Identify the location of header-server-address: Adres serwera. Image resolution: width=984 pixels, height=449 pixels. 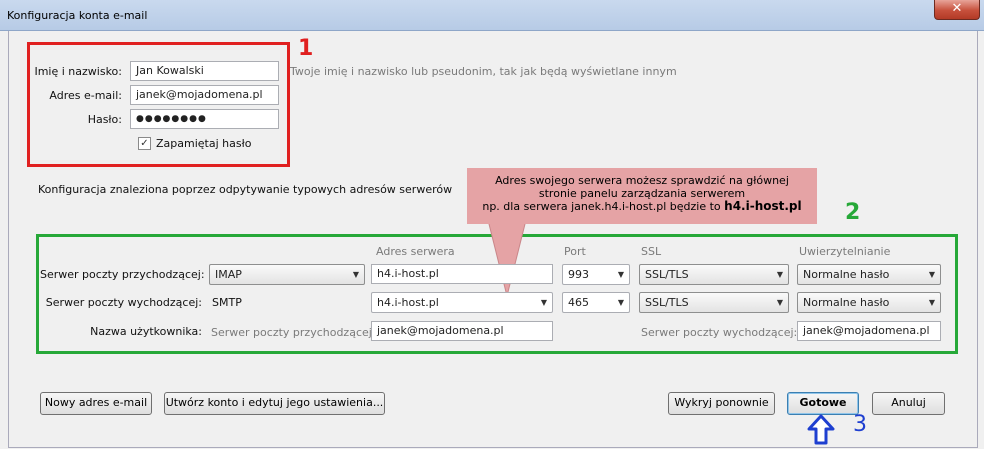
(415, 251).